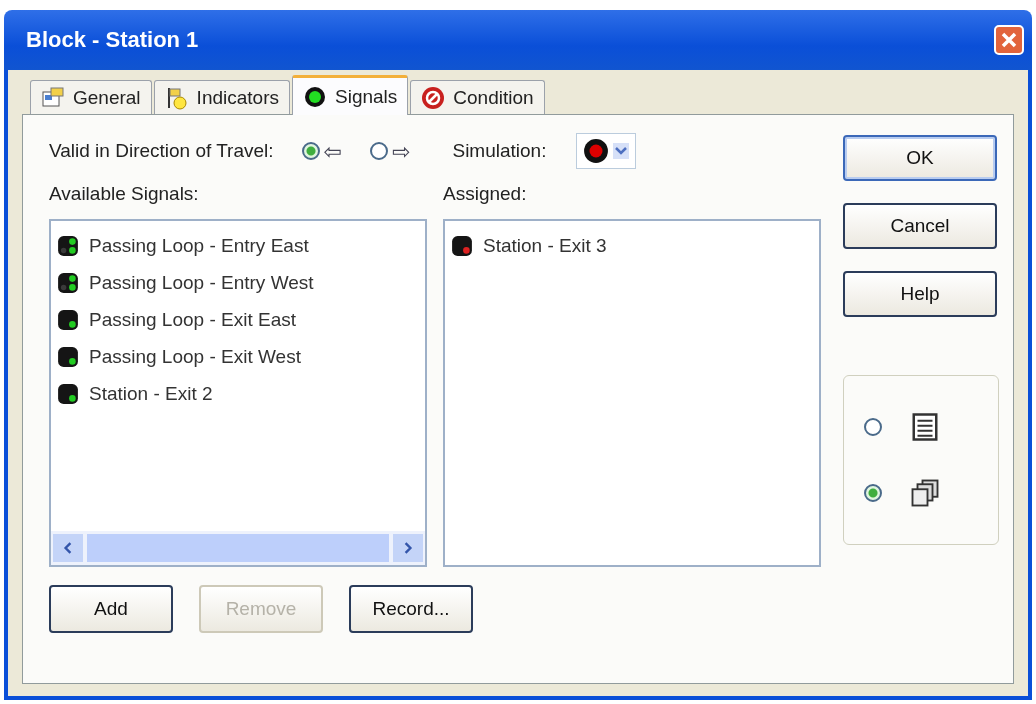 This screenshot has width=1036, height=704. I want to click on list-label: Available Signals:, so click(124, 194).